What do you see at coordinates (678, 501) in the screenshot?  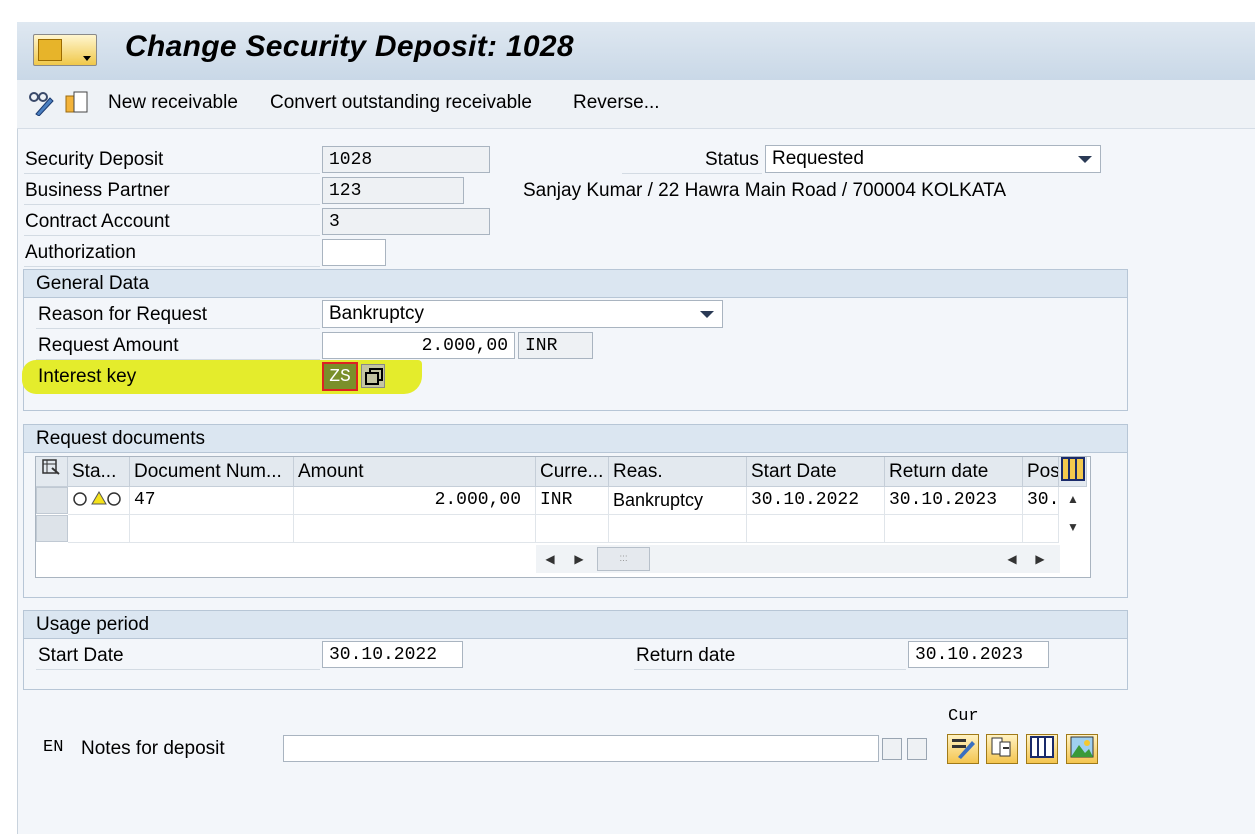 I see `table-cell-reason: Bankruptcy` at bounding box center [678, 501].